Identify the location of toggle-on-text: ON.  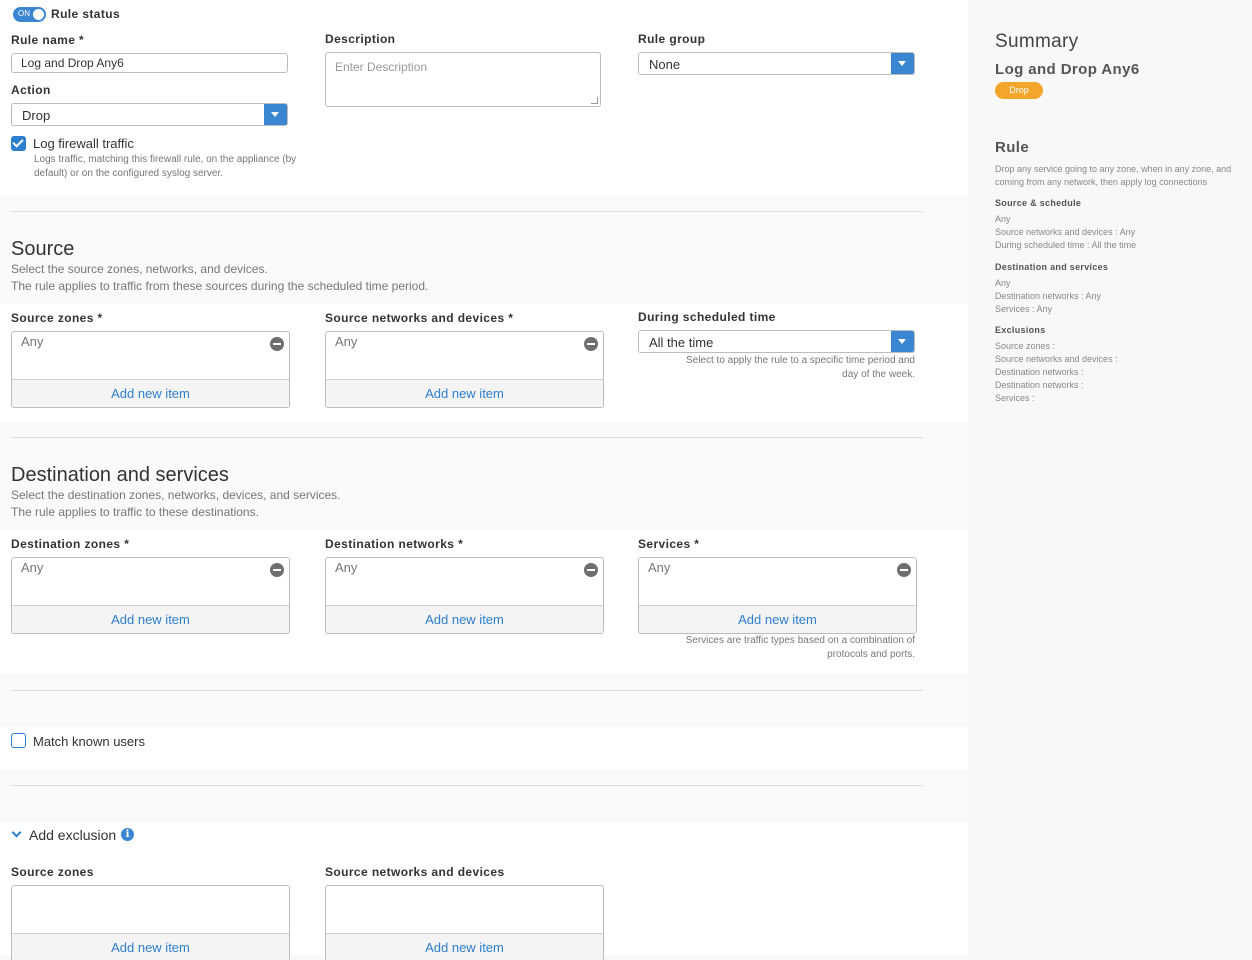
(24, 13).